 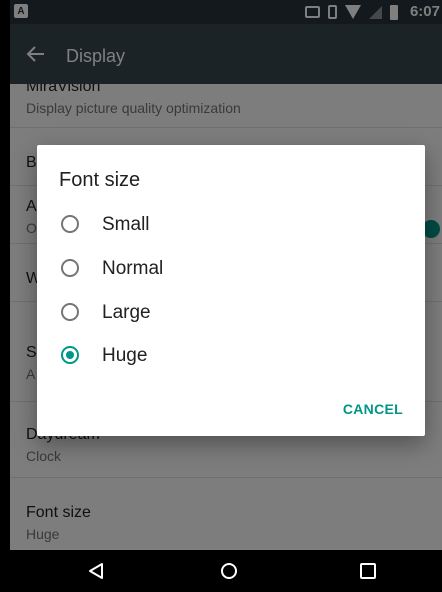 What do you see at coordinates (229, 571) in the screenshot?
I see `home-circle-icon` at bounding box center [229, 571].